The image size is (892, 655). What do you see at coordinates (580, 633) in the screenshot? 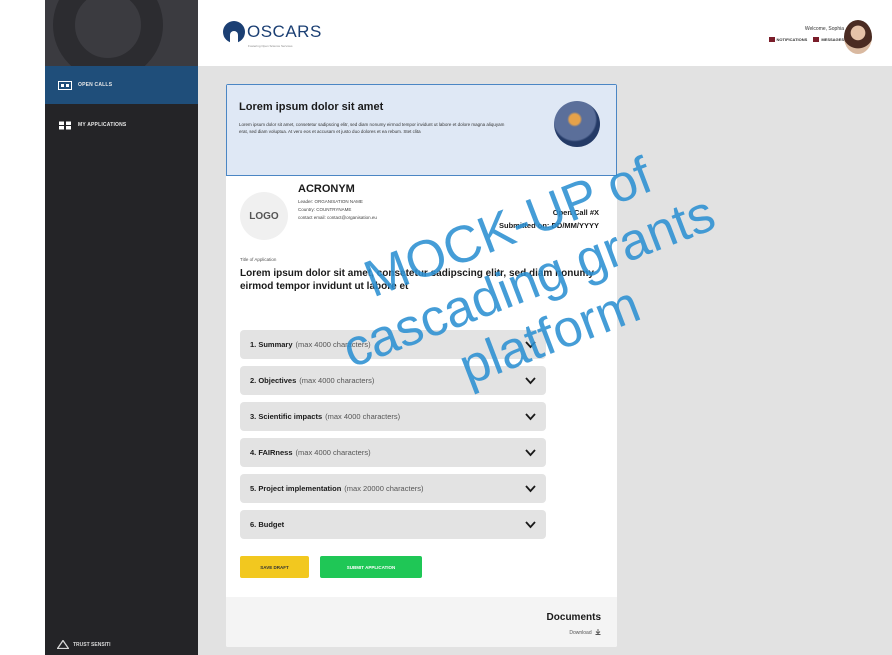
I see `download-label: Download` at bounding box center [580, 633].